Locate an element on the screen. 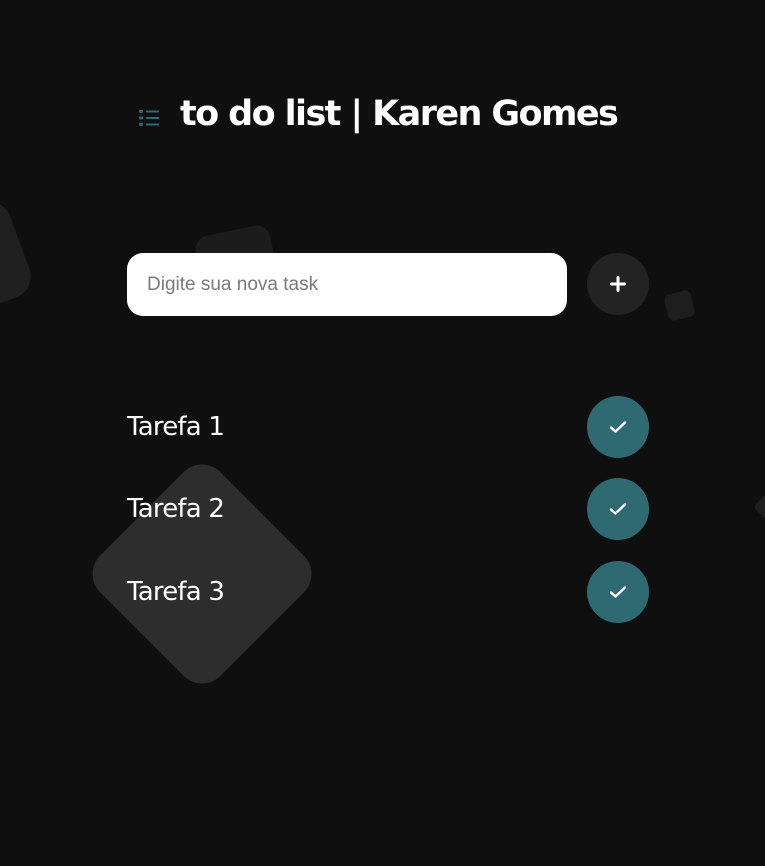  add-task-button is located at coordinates (618, 284).